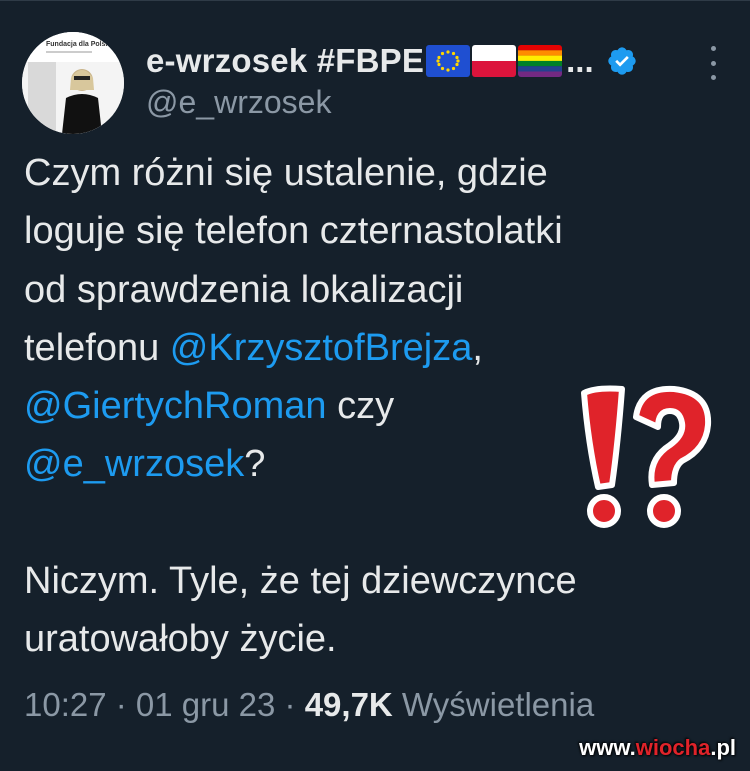 Image resolution: width=750 pixels, height=771 pixels. Describe the element at coordinates (286, 173) in the screenshot. I see `text-line: Czym różni się ustalenie, gdzie` at that location.